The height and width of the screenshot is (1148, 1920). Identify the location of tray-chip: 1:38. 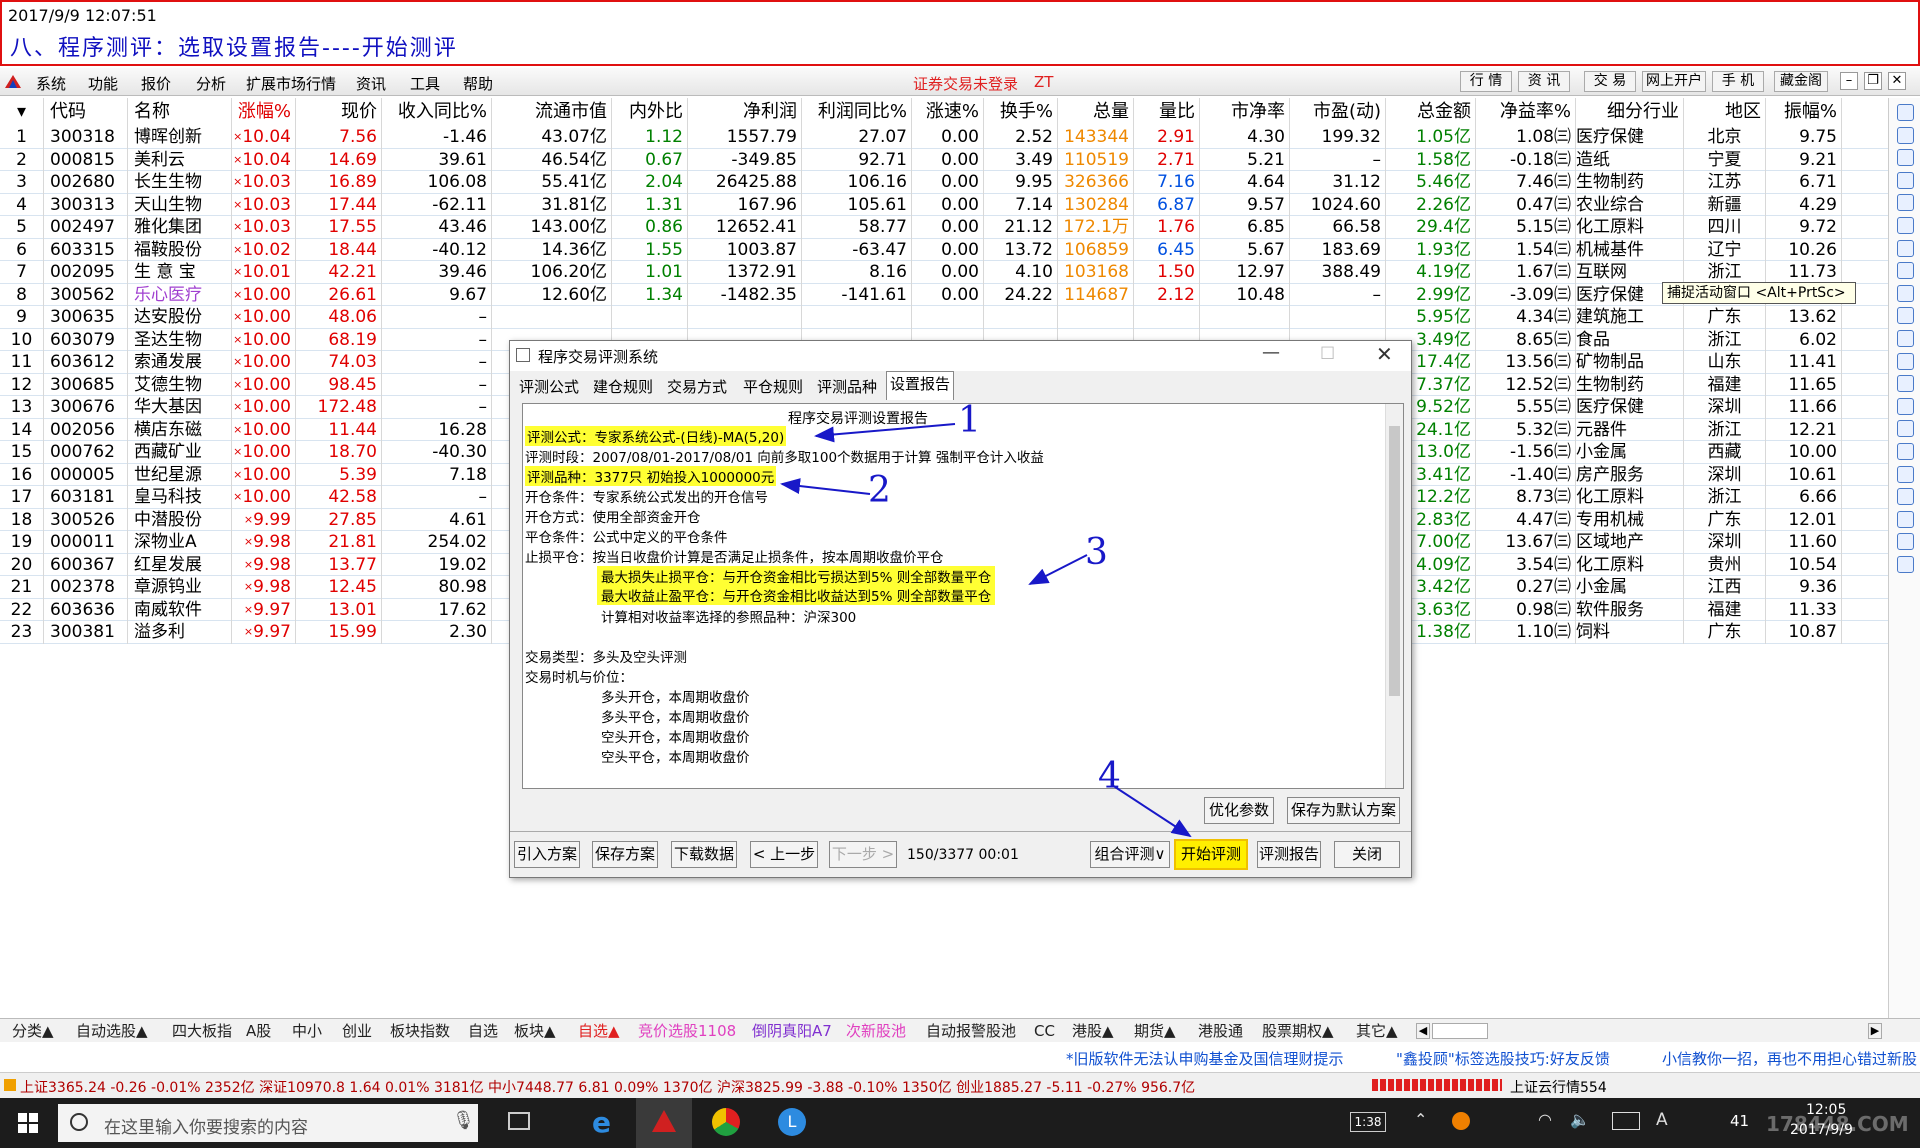
(1368, 1122).